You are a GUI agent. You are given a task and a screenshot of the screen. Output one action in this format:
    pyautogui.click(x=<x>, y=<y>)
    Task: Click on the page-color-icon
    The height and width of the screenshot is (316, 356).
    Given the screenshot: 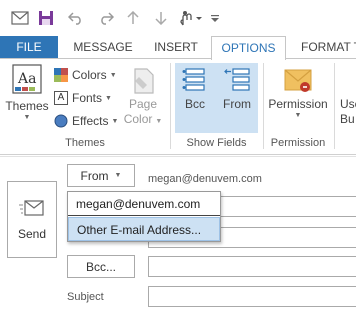 What is the action you would take?
    pyautogui.click(x=144, y=81)
    